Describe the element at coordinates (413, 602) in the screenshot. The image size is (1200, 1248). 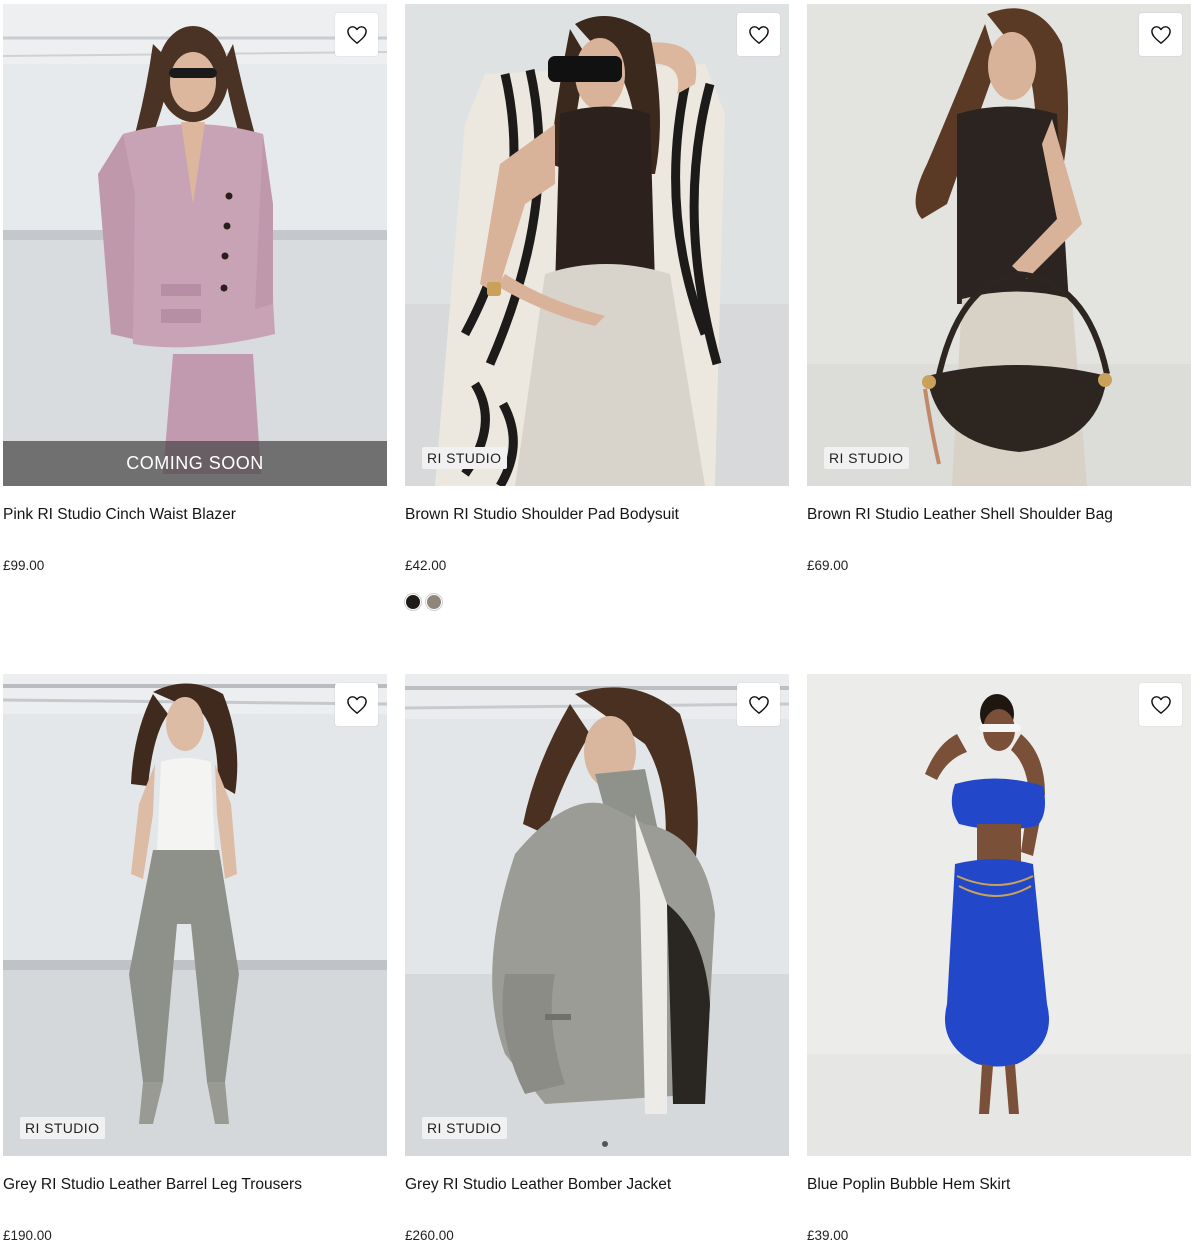
I see `swatch-black` at that location.